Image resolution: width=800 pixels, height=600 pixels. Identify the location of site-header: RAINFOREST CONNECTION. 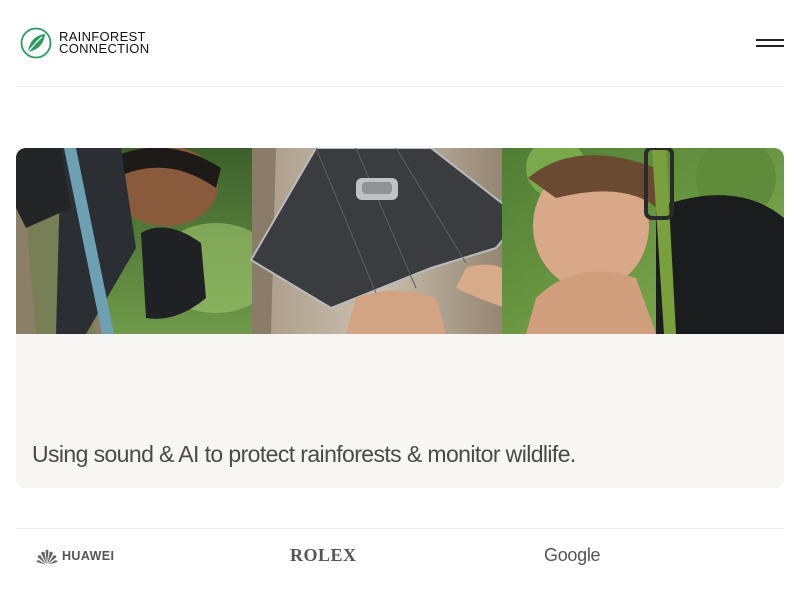
(400, 43).